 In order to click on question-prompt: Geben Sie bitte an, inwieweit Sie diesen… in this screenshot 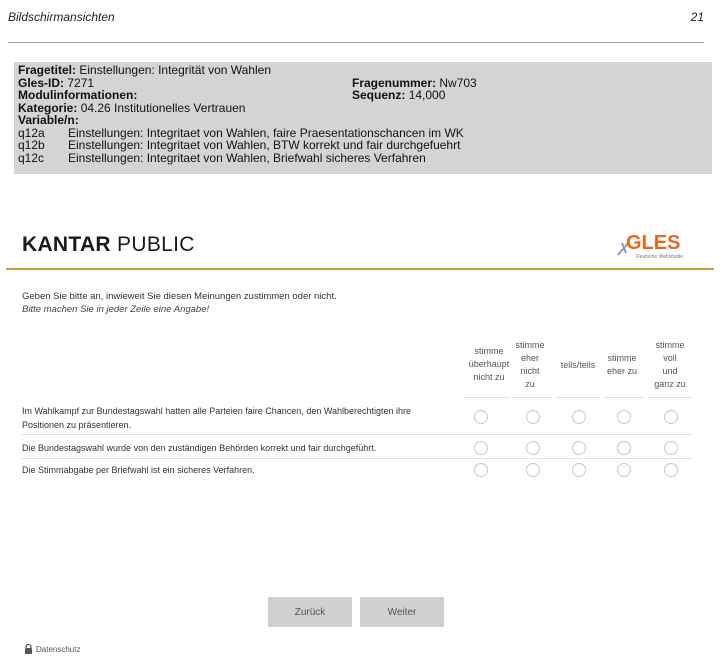, I will do `click(179, 296)`.